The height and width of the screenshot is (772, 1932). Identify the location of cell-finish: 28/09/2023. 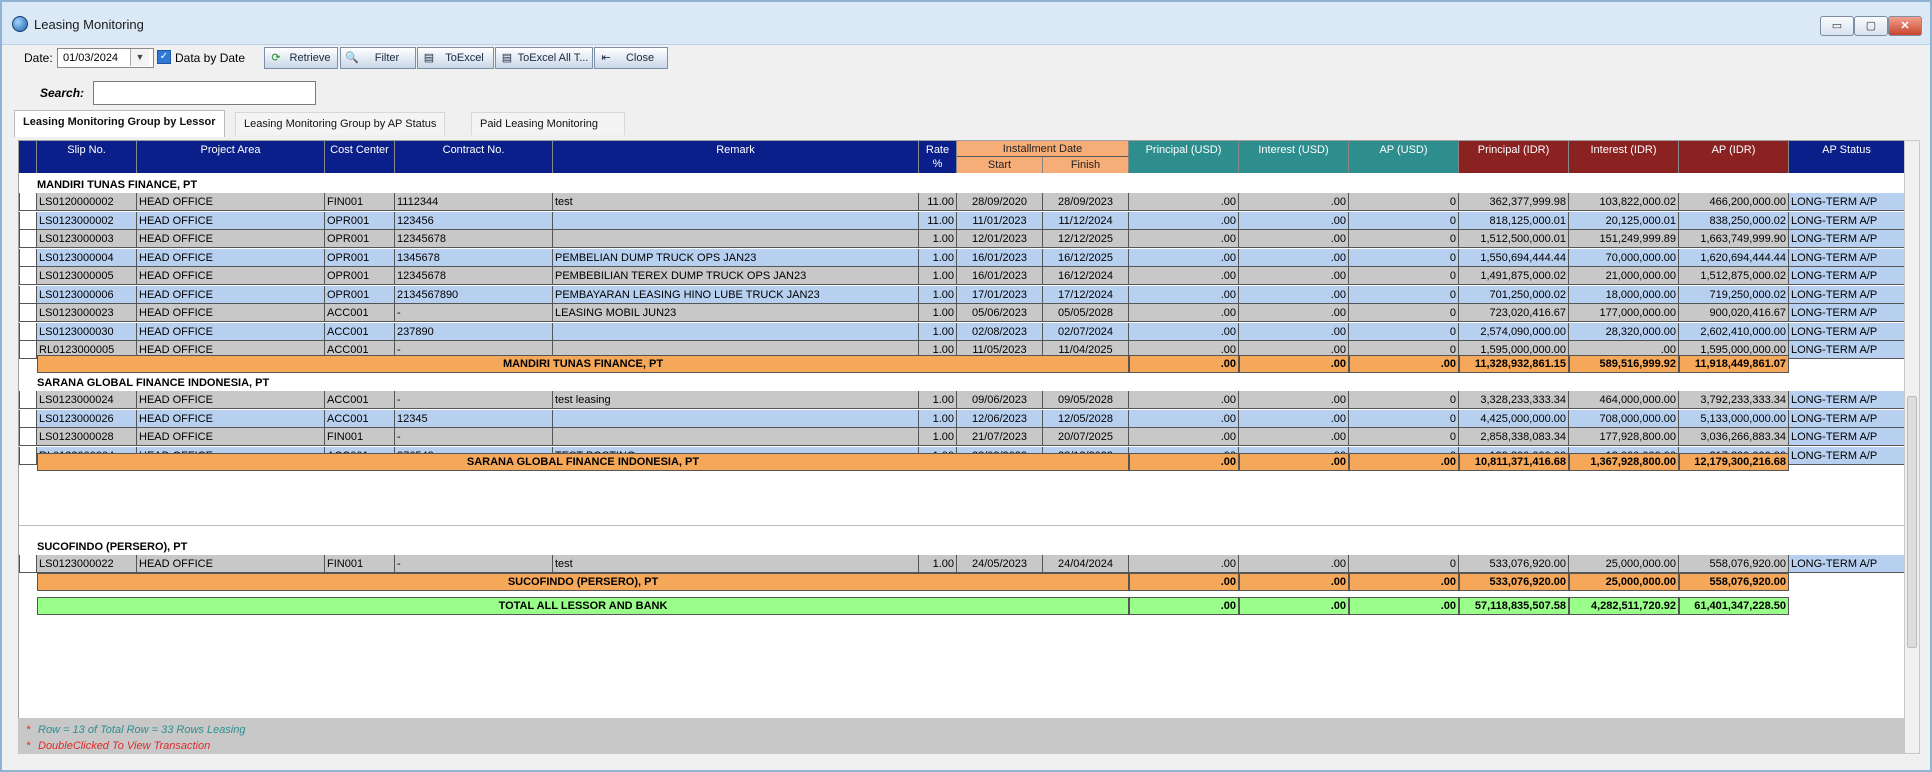
(1086, 202).